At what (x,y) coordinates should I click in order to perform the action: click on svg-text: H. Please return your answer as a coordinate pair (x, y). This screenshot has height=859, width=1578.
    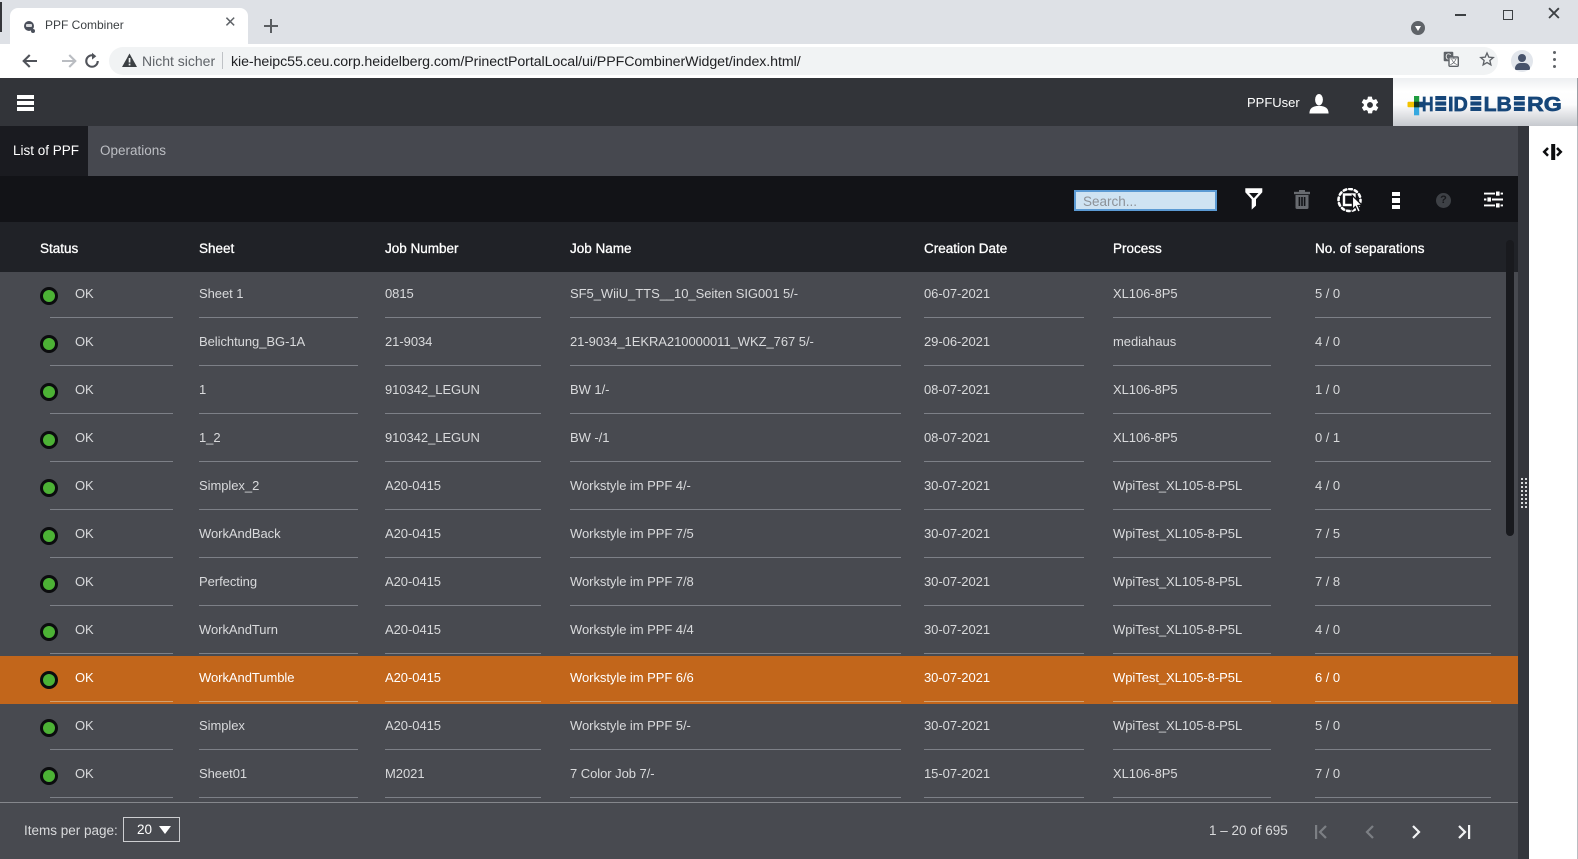
    Looking at the image, I should click on (1428, 105).